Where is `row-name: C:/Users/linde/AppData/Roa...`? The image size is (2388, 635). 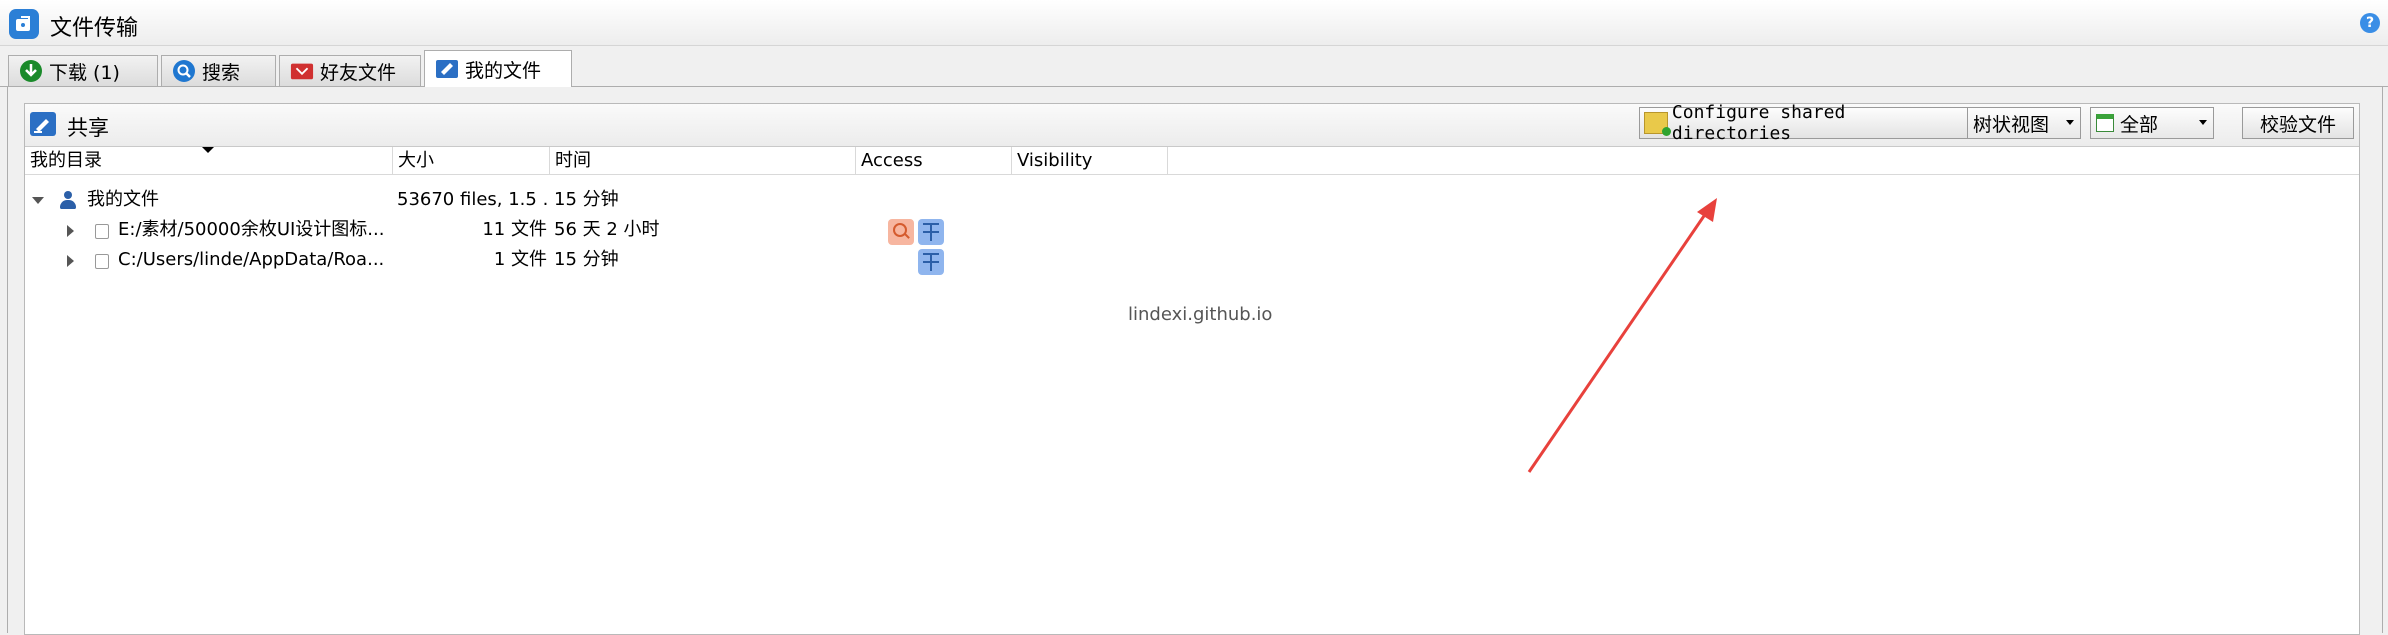
row-name: C:/Users/linde/AppData/Roa... is located at coordinates (251, 259).